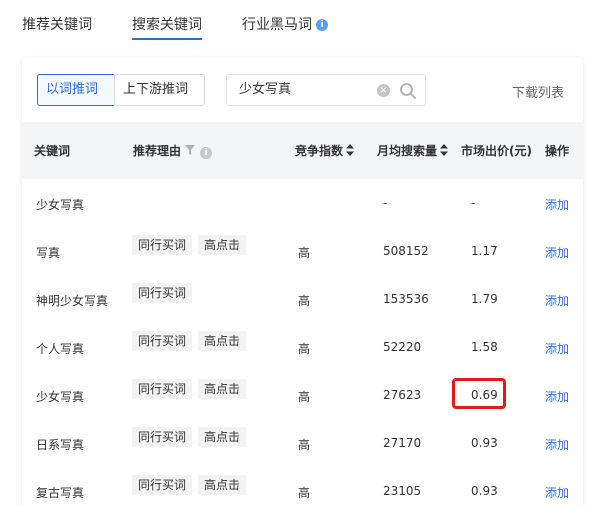  I want to click on table-row: 个人写真 同行买词 高点击 高 52220 1.58 添加, so click(302, 347).